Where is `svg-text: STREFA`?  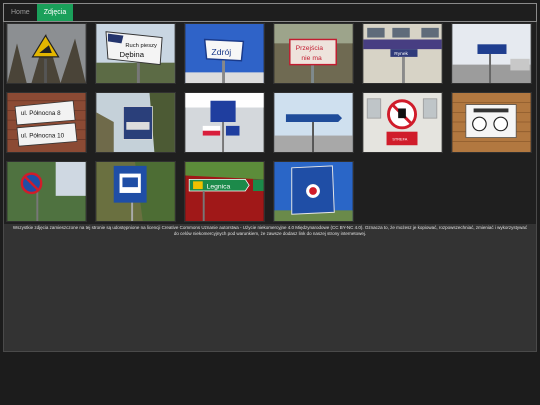 svg-text: STREFA is located at coordinates (399, 139).